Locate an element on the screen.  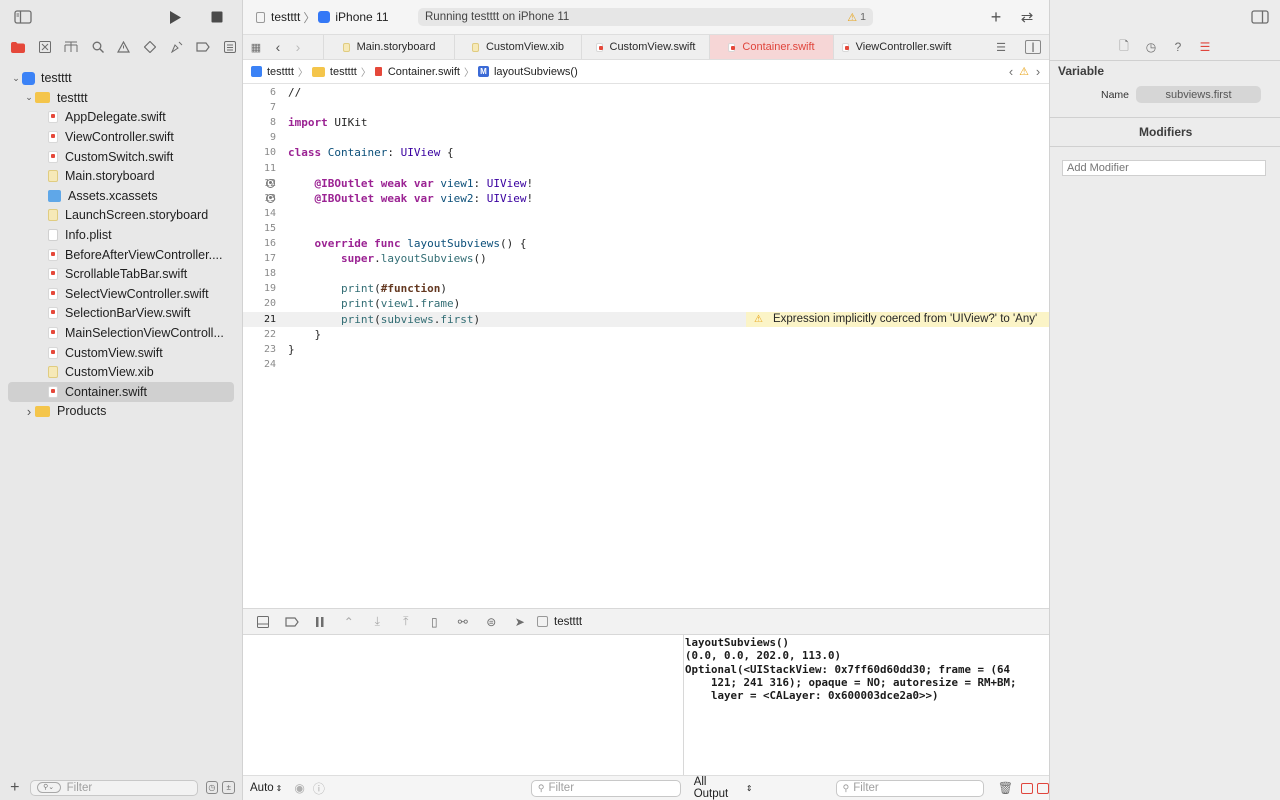
breadcrumb-symbol: MlayoutSubviews() is located at coordinates (527, 72).